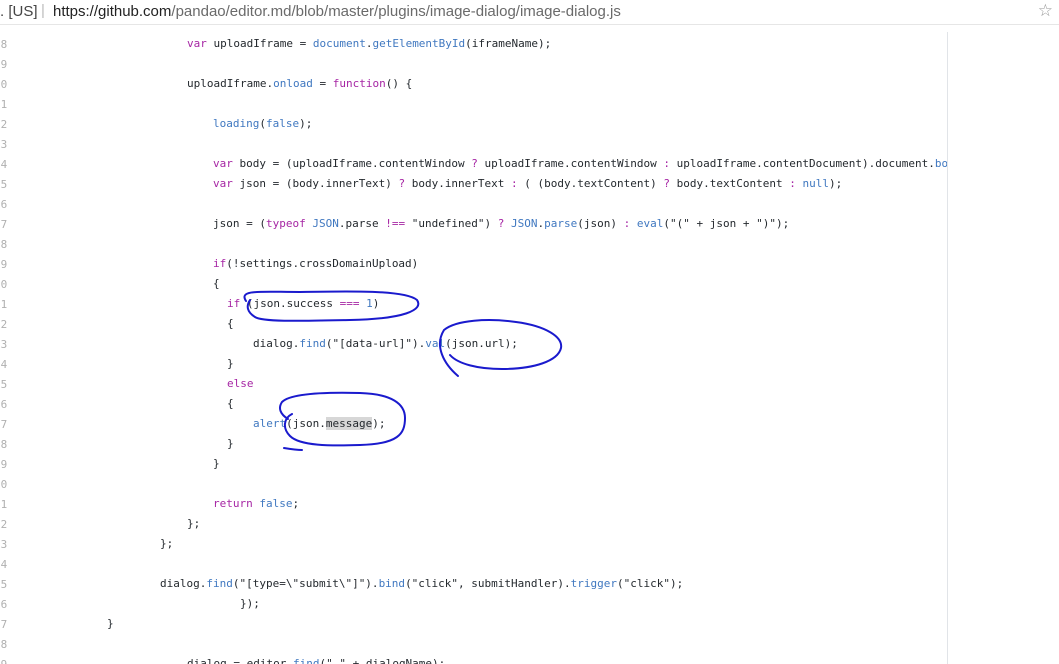 Image resolution: width=1059 pixels, height=664 pixels. I want to click on code-token: parse, so click(561, 223).